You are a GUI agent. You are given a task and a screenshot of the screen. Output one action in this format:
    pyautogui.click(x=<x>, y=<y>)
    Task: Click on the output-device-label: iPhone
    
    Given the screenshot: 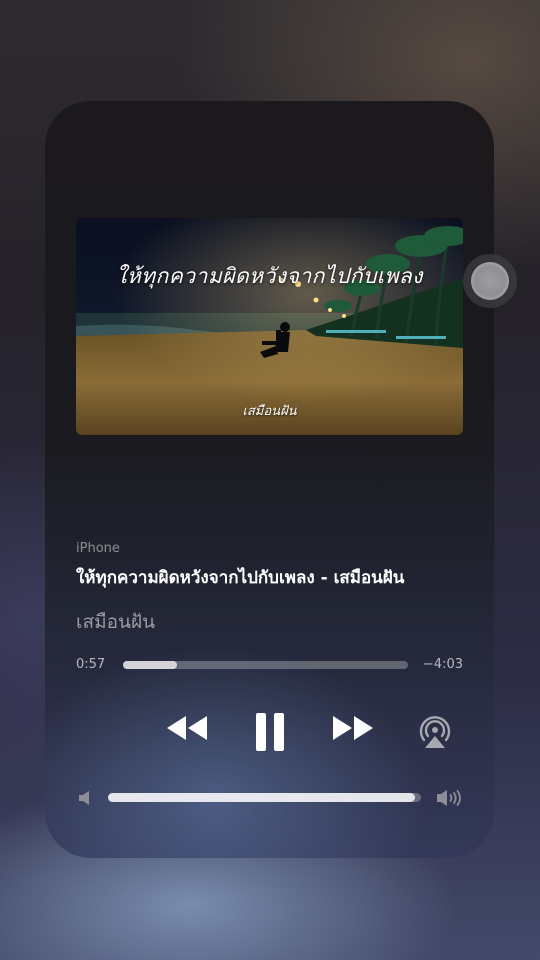 What is the action you would take?
    pyautogui.click(x=98, y=548)
    